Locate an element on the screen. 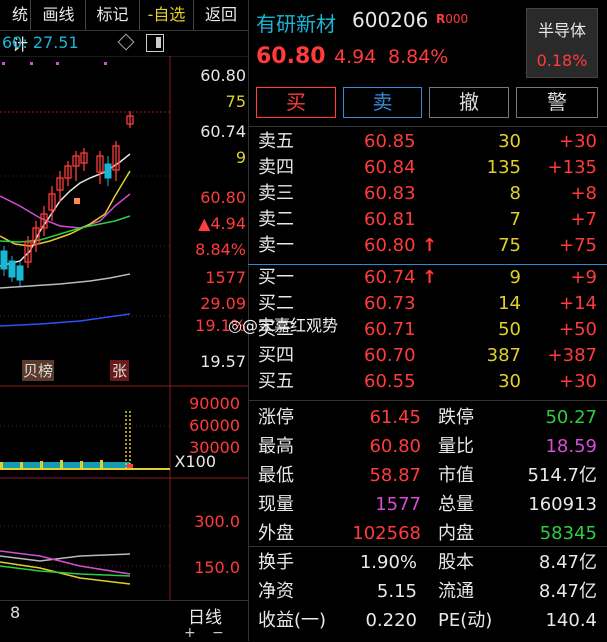 Image resolution: width=607 pixels, height=642 pixels. stat-label: 总量 is located at coordinates (456, 504).